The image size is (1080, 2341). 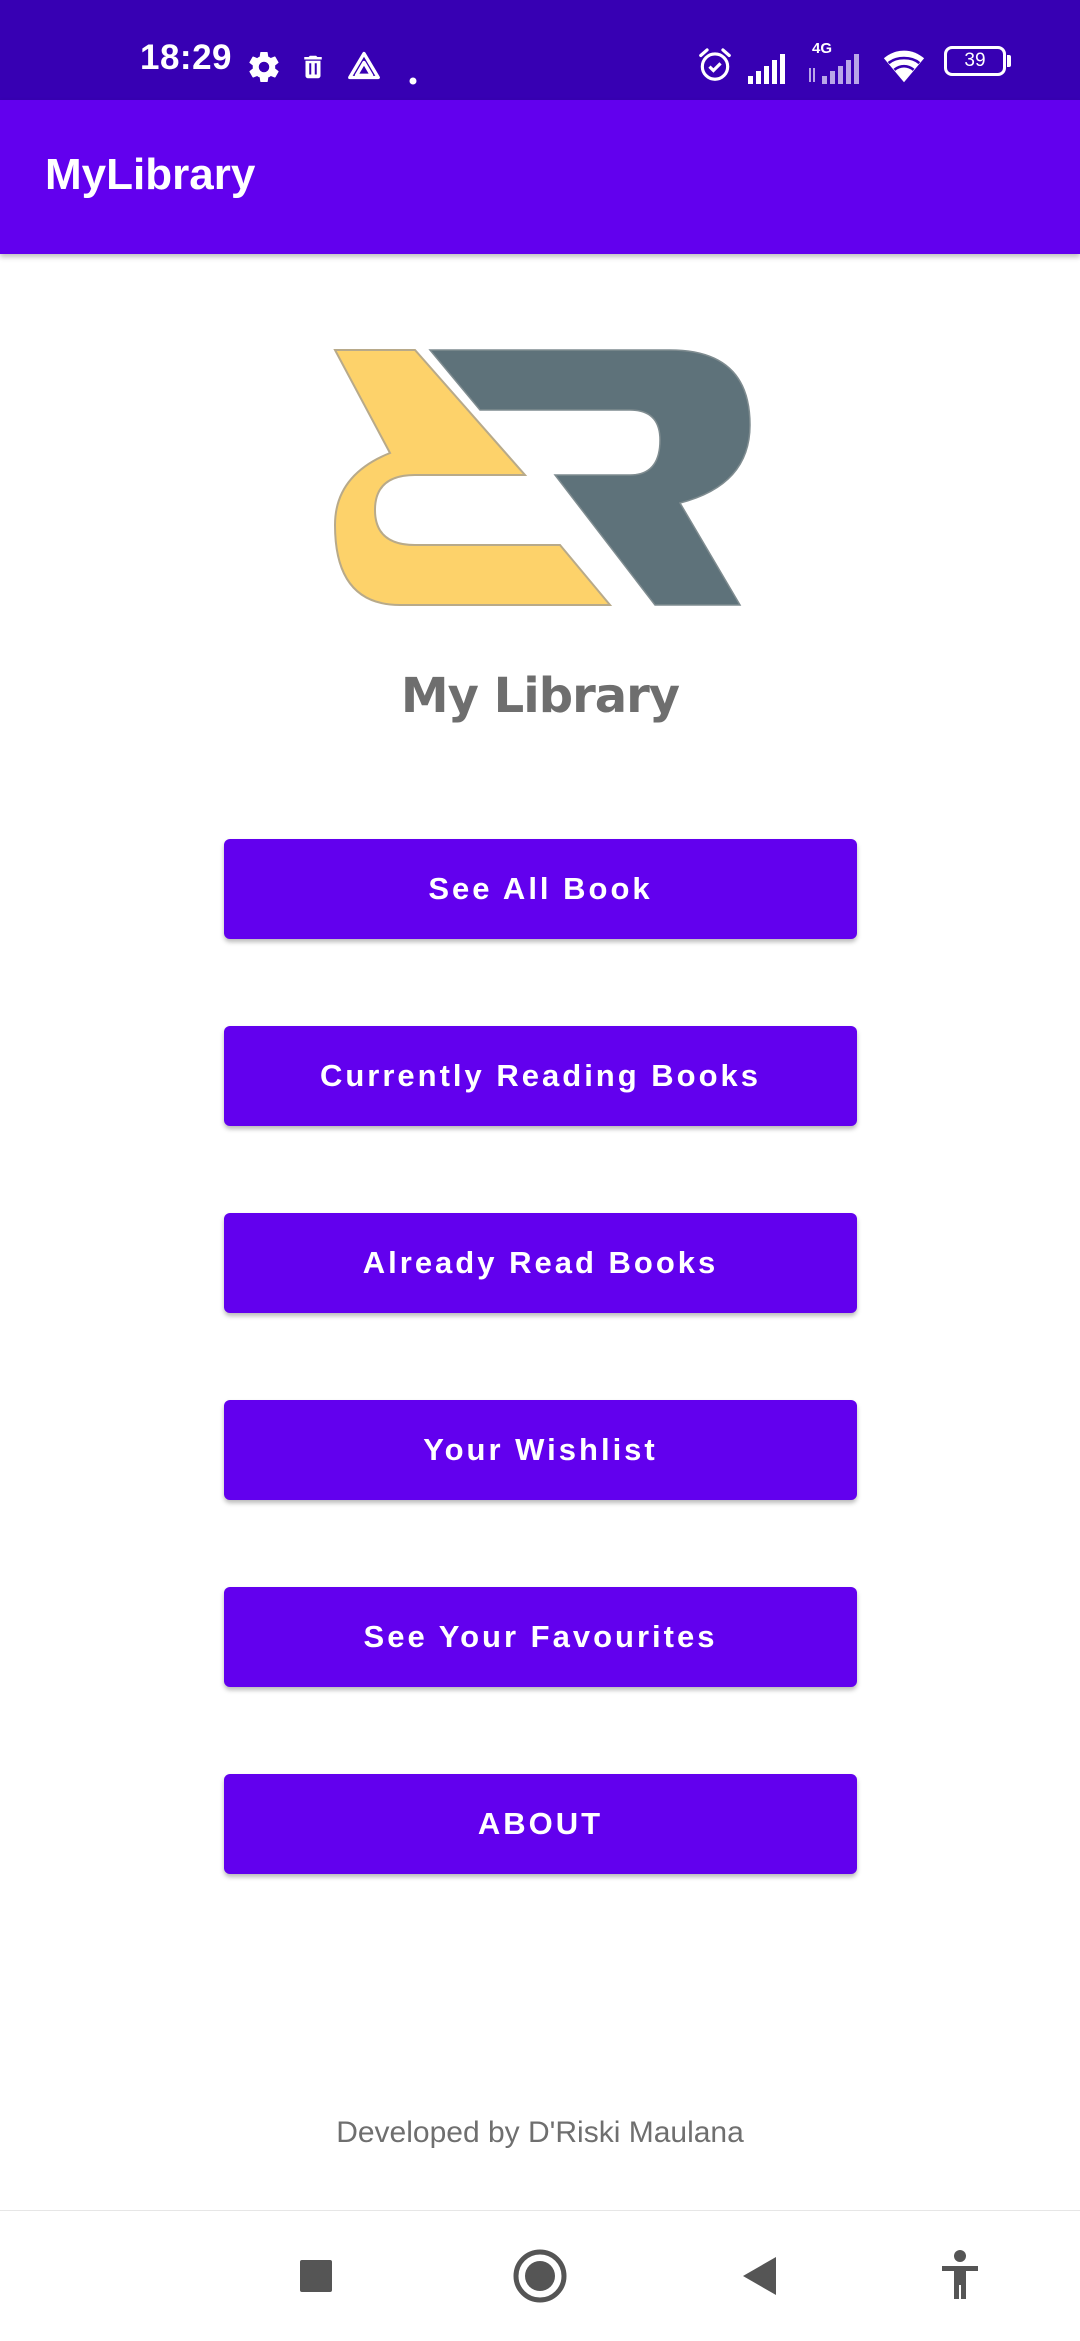 I want to click on app-bar: MyLibrary, so click(x=540, y=177).